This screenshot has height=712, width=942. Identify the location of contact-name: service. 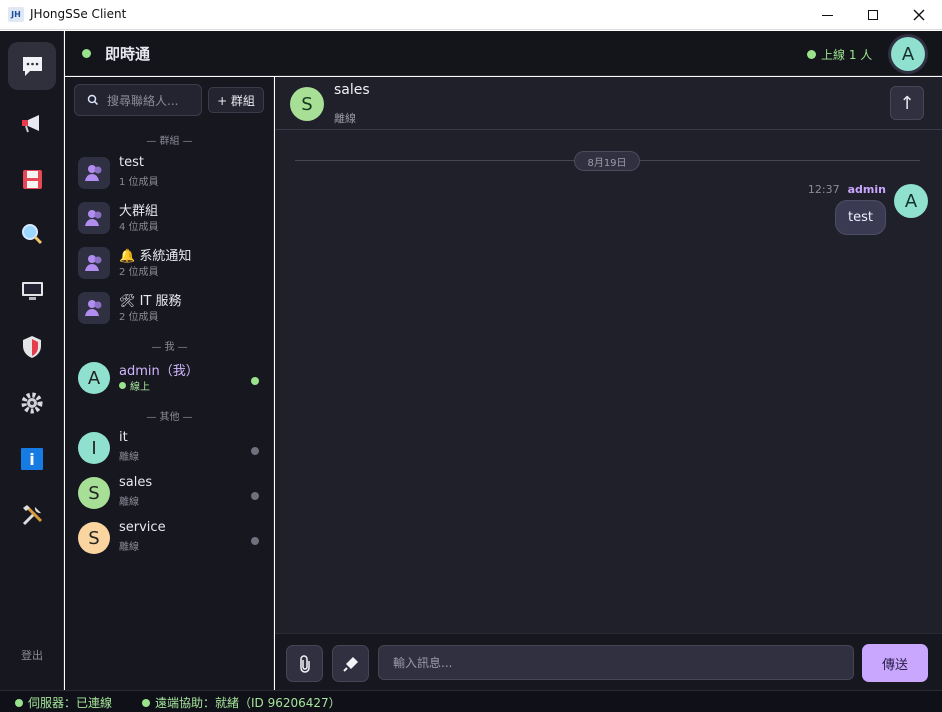
(142, 527).